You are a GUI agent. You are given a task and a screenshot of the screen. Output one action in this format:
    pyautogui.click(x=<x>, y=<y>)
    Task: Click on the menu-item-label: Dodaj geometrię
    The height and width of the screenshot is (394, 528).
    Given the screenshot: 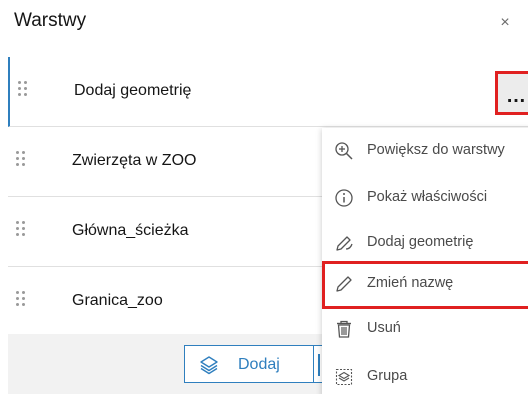 What is the action you would take?
    pyautogui.click(x=420, y=242)
    